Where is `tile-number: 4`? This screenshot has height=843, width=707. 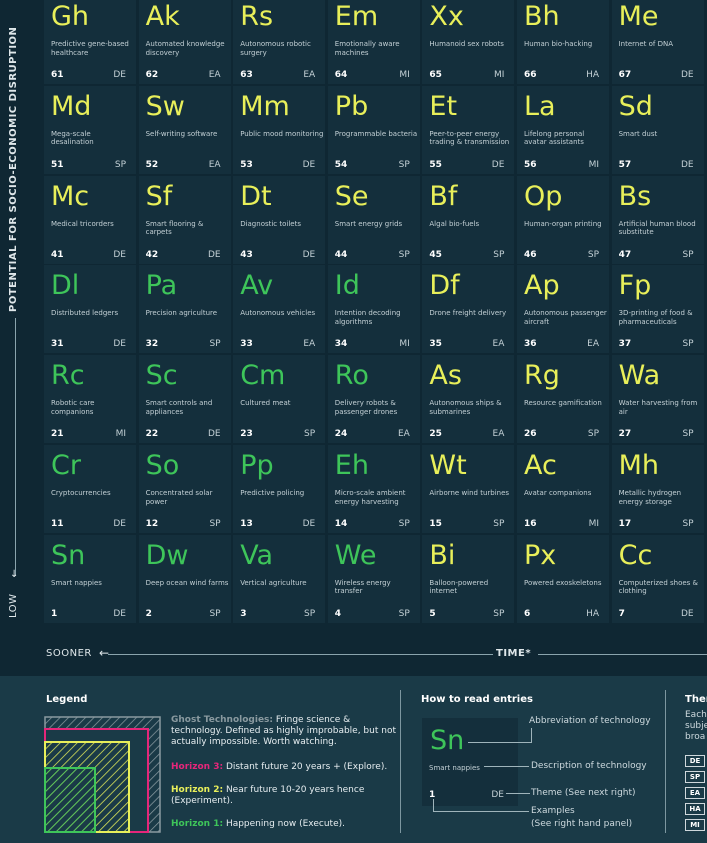 tile-number: 4 is located at coordinates (338, 613).